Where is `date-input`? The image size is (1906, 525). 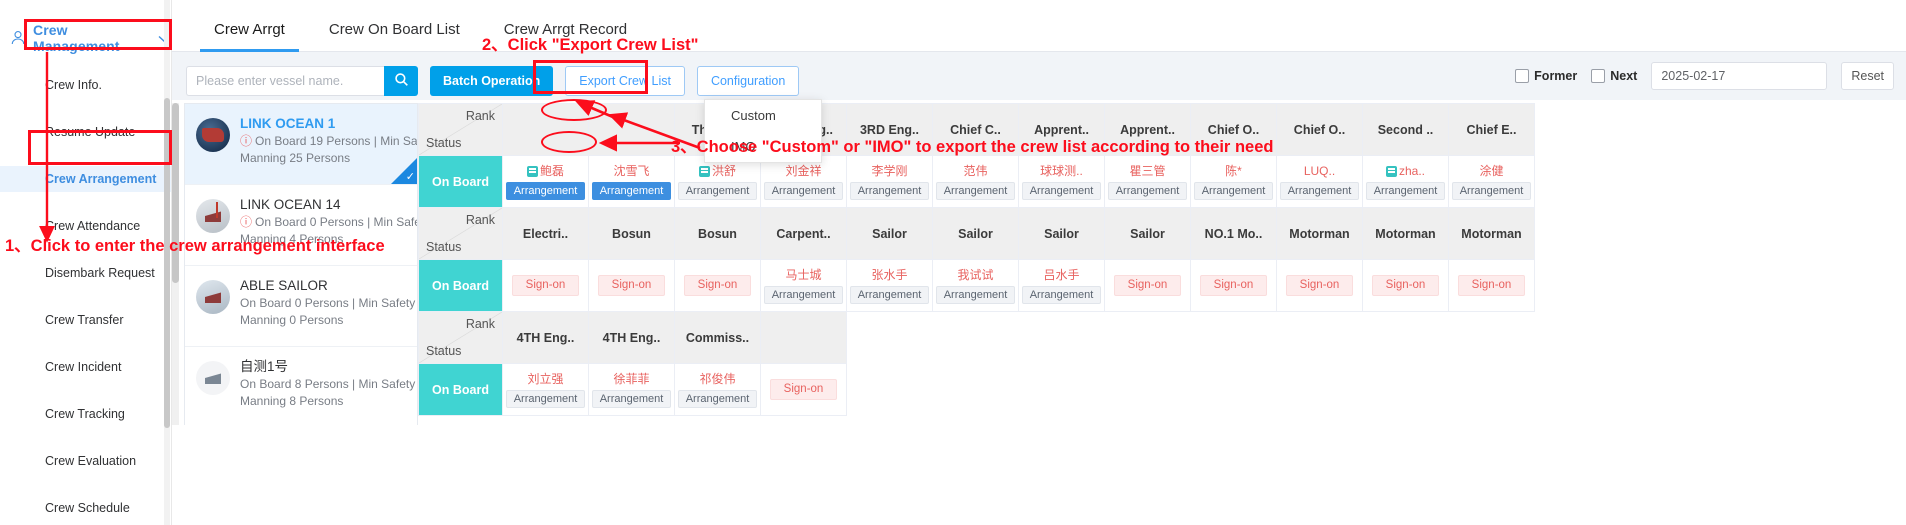
date-input is located at coordinates (1739, 76).